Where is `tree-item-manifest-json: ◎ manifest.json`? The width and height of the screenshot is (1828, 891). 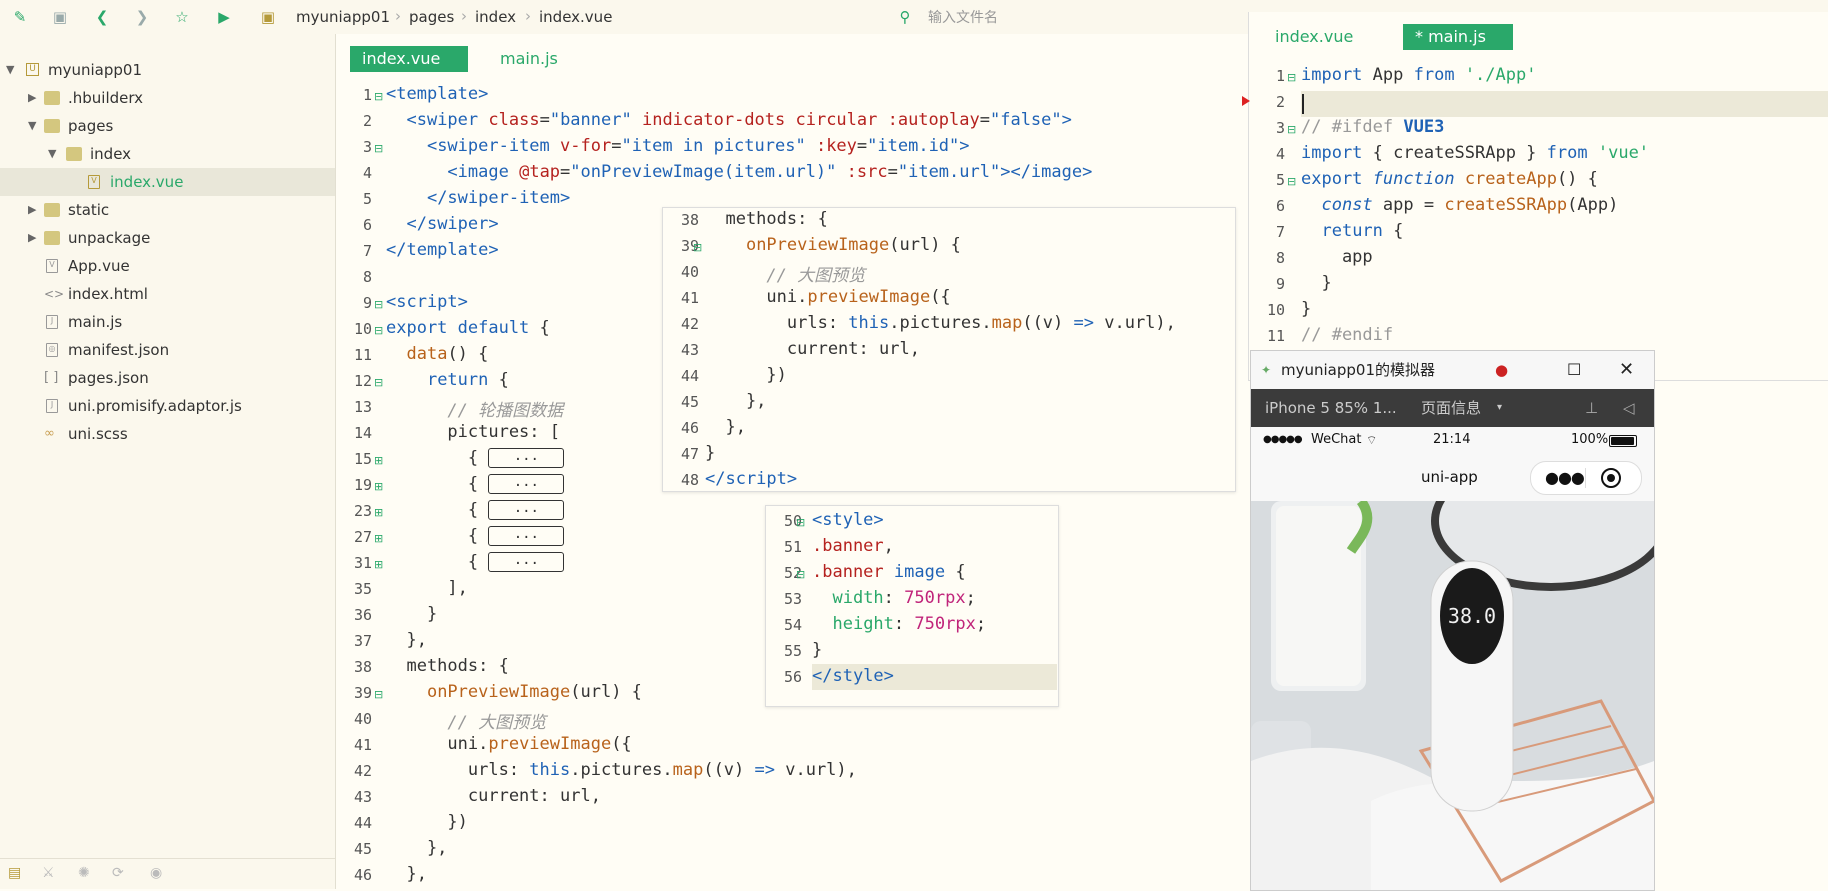 tree-item-manifest-json: ◎ manifest.json is located at coordinates (167, 350).